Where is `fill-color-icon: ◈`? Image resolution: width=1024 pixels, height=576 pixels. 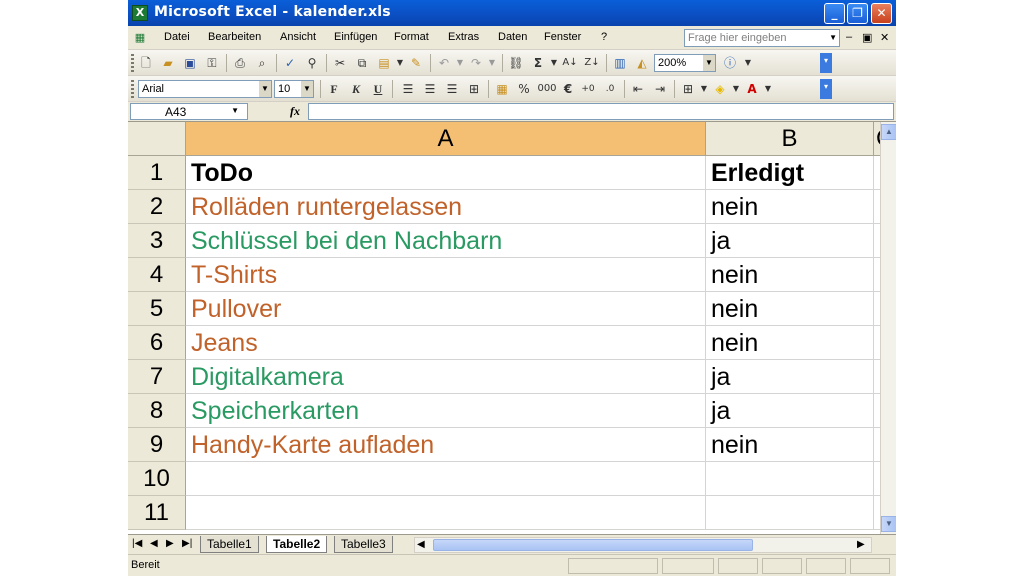
fill-color-icon: ◈ is located at coordinates (720, 89).